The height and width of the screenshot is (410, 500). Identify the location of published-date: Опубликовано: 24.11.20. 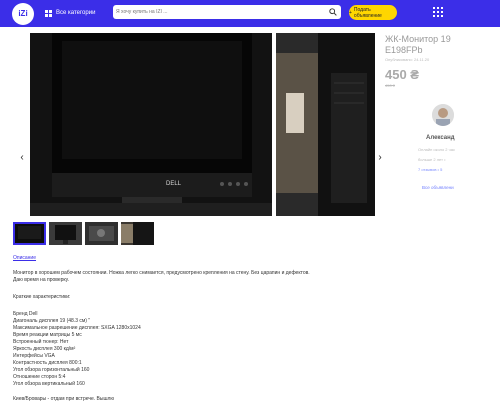
(407, 59).